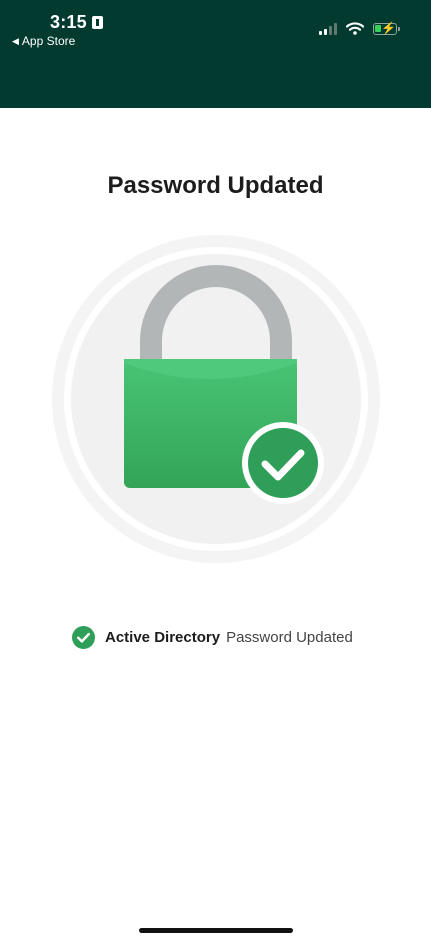  What do you see at coordinates (215, 54) in the screenshot?
I see `status-bar: 3:15 ◀ App Store ⚡` at bounding box center [215, 54].